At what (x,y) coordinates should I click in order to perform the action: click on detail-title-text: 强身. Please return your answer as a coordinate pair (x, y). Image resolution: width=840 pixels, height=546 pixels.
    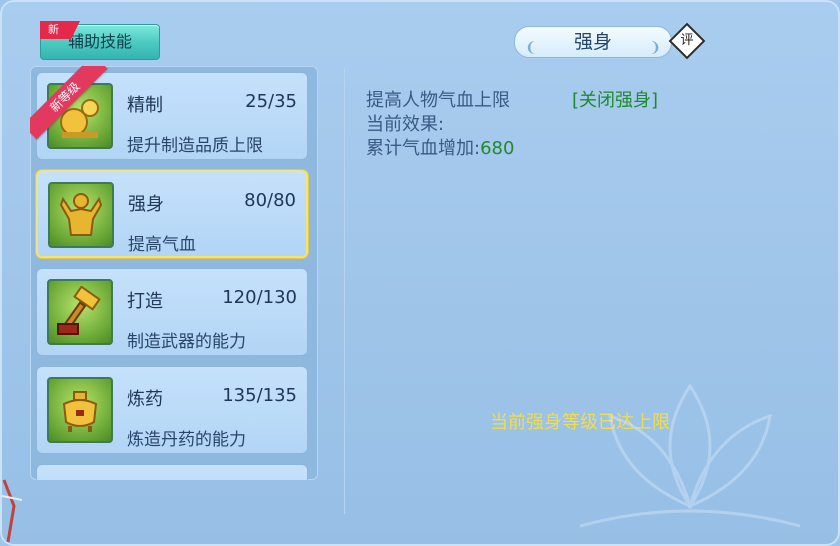
    Looking at the image, I should click on (592, 42).